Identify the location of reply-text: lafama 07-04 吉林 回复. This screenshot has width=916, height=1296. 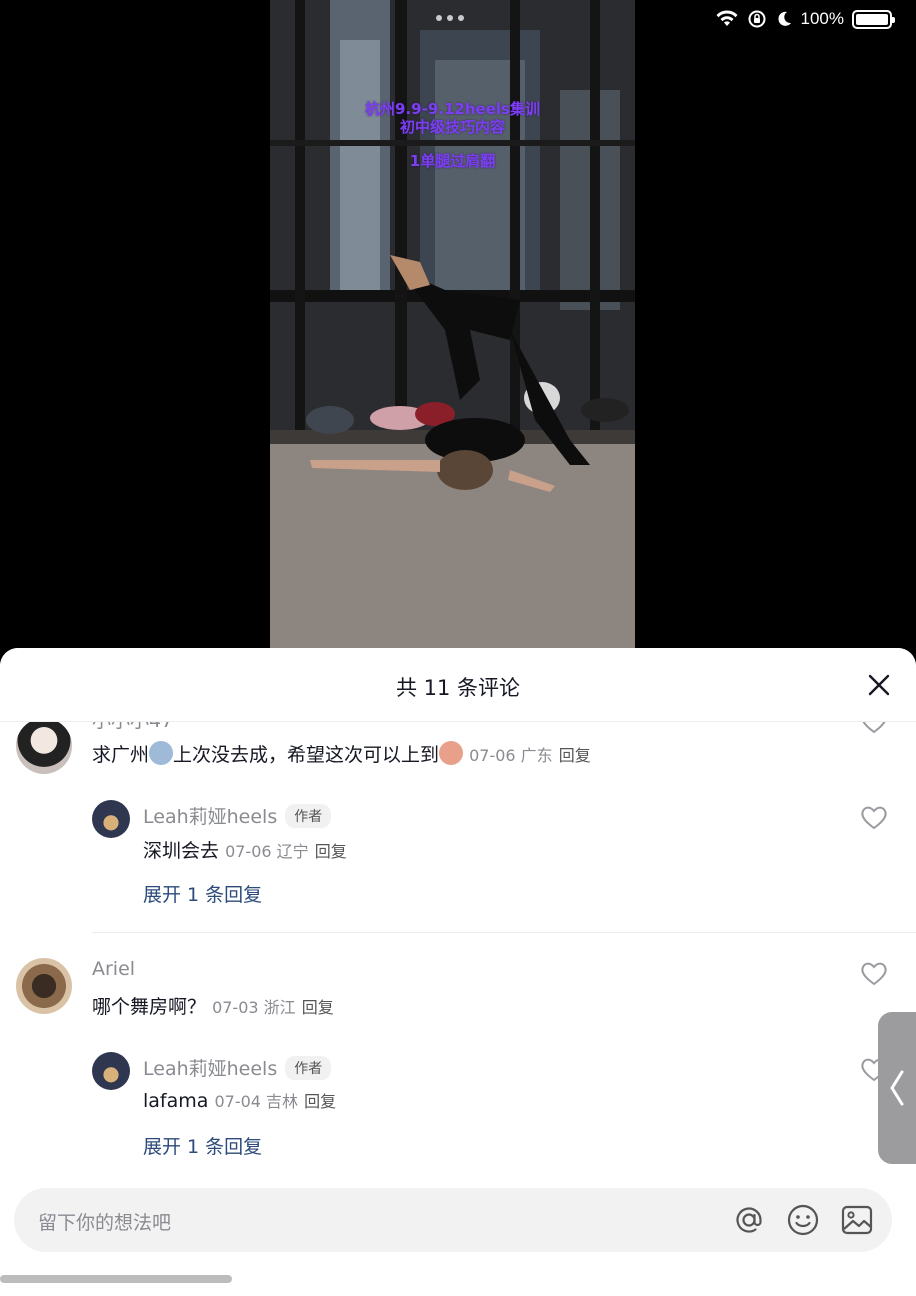
(239, 1100).